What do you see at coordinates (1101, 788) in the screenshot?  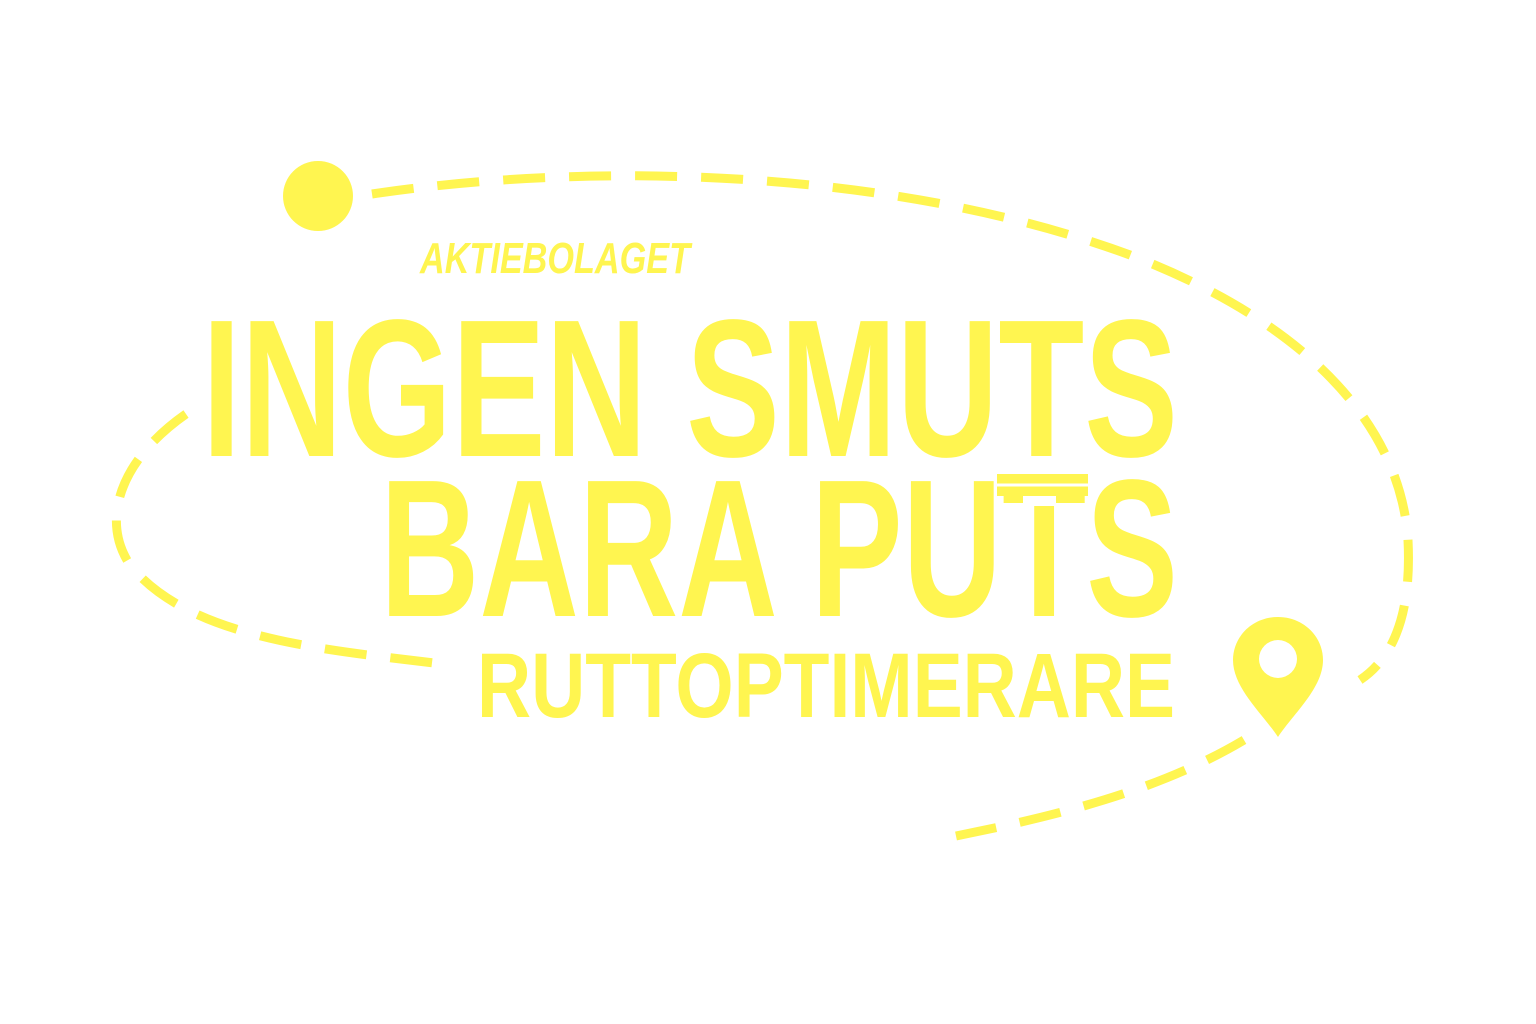 I see `dashed-route-path-bottom` at bounding box center [1101, 788].